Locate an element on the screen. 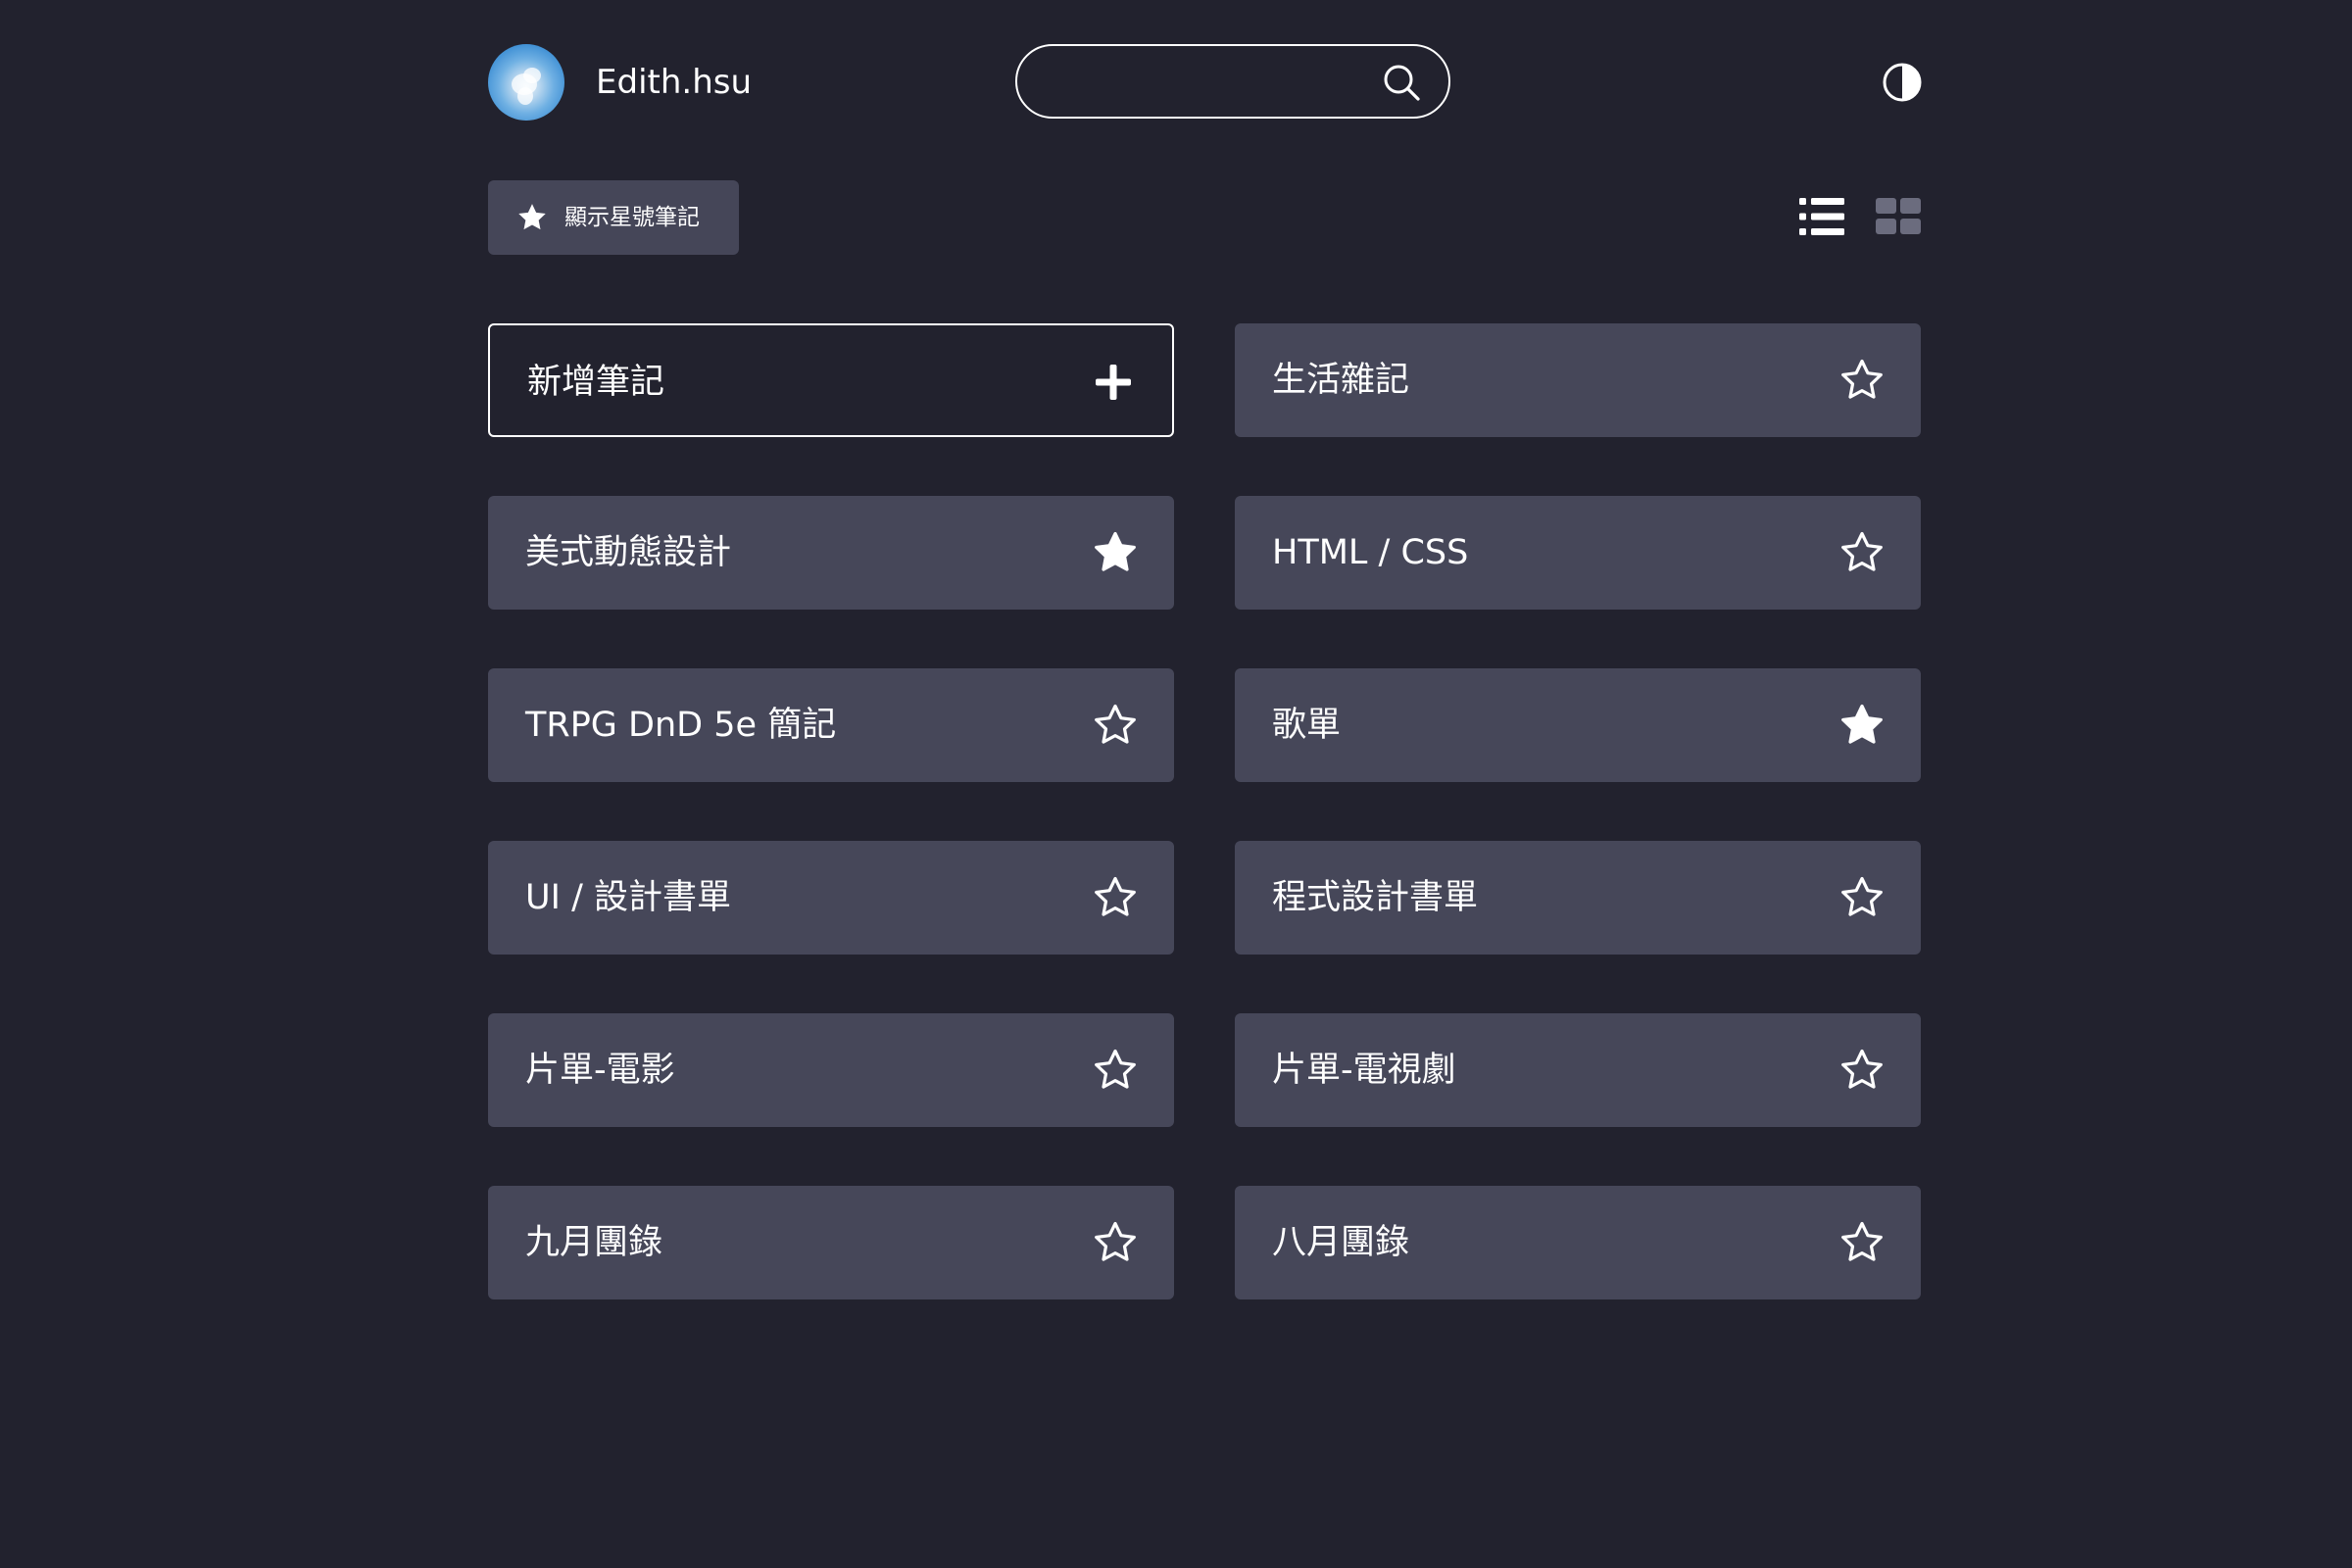 The width and height of the screenshot is (2352, 1568). plus-icon is located at coordinates (1113, 382).